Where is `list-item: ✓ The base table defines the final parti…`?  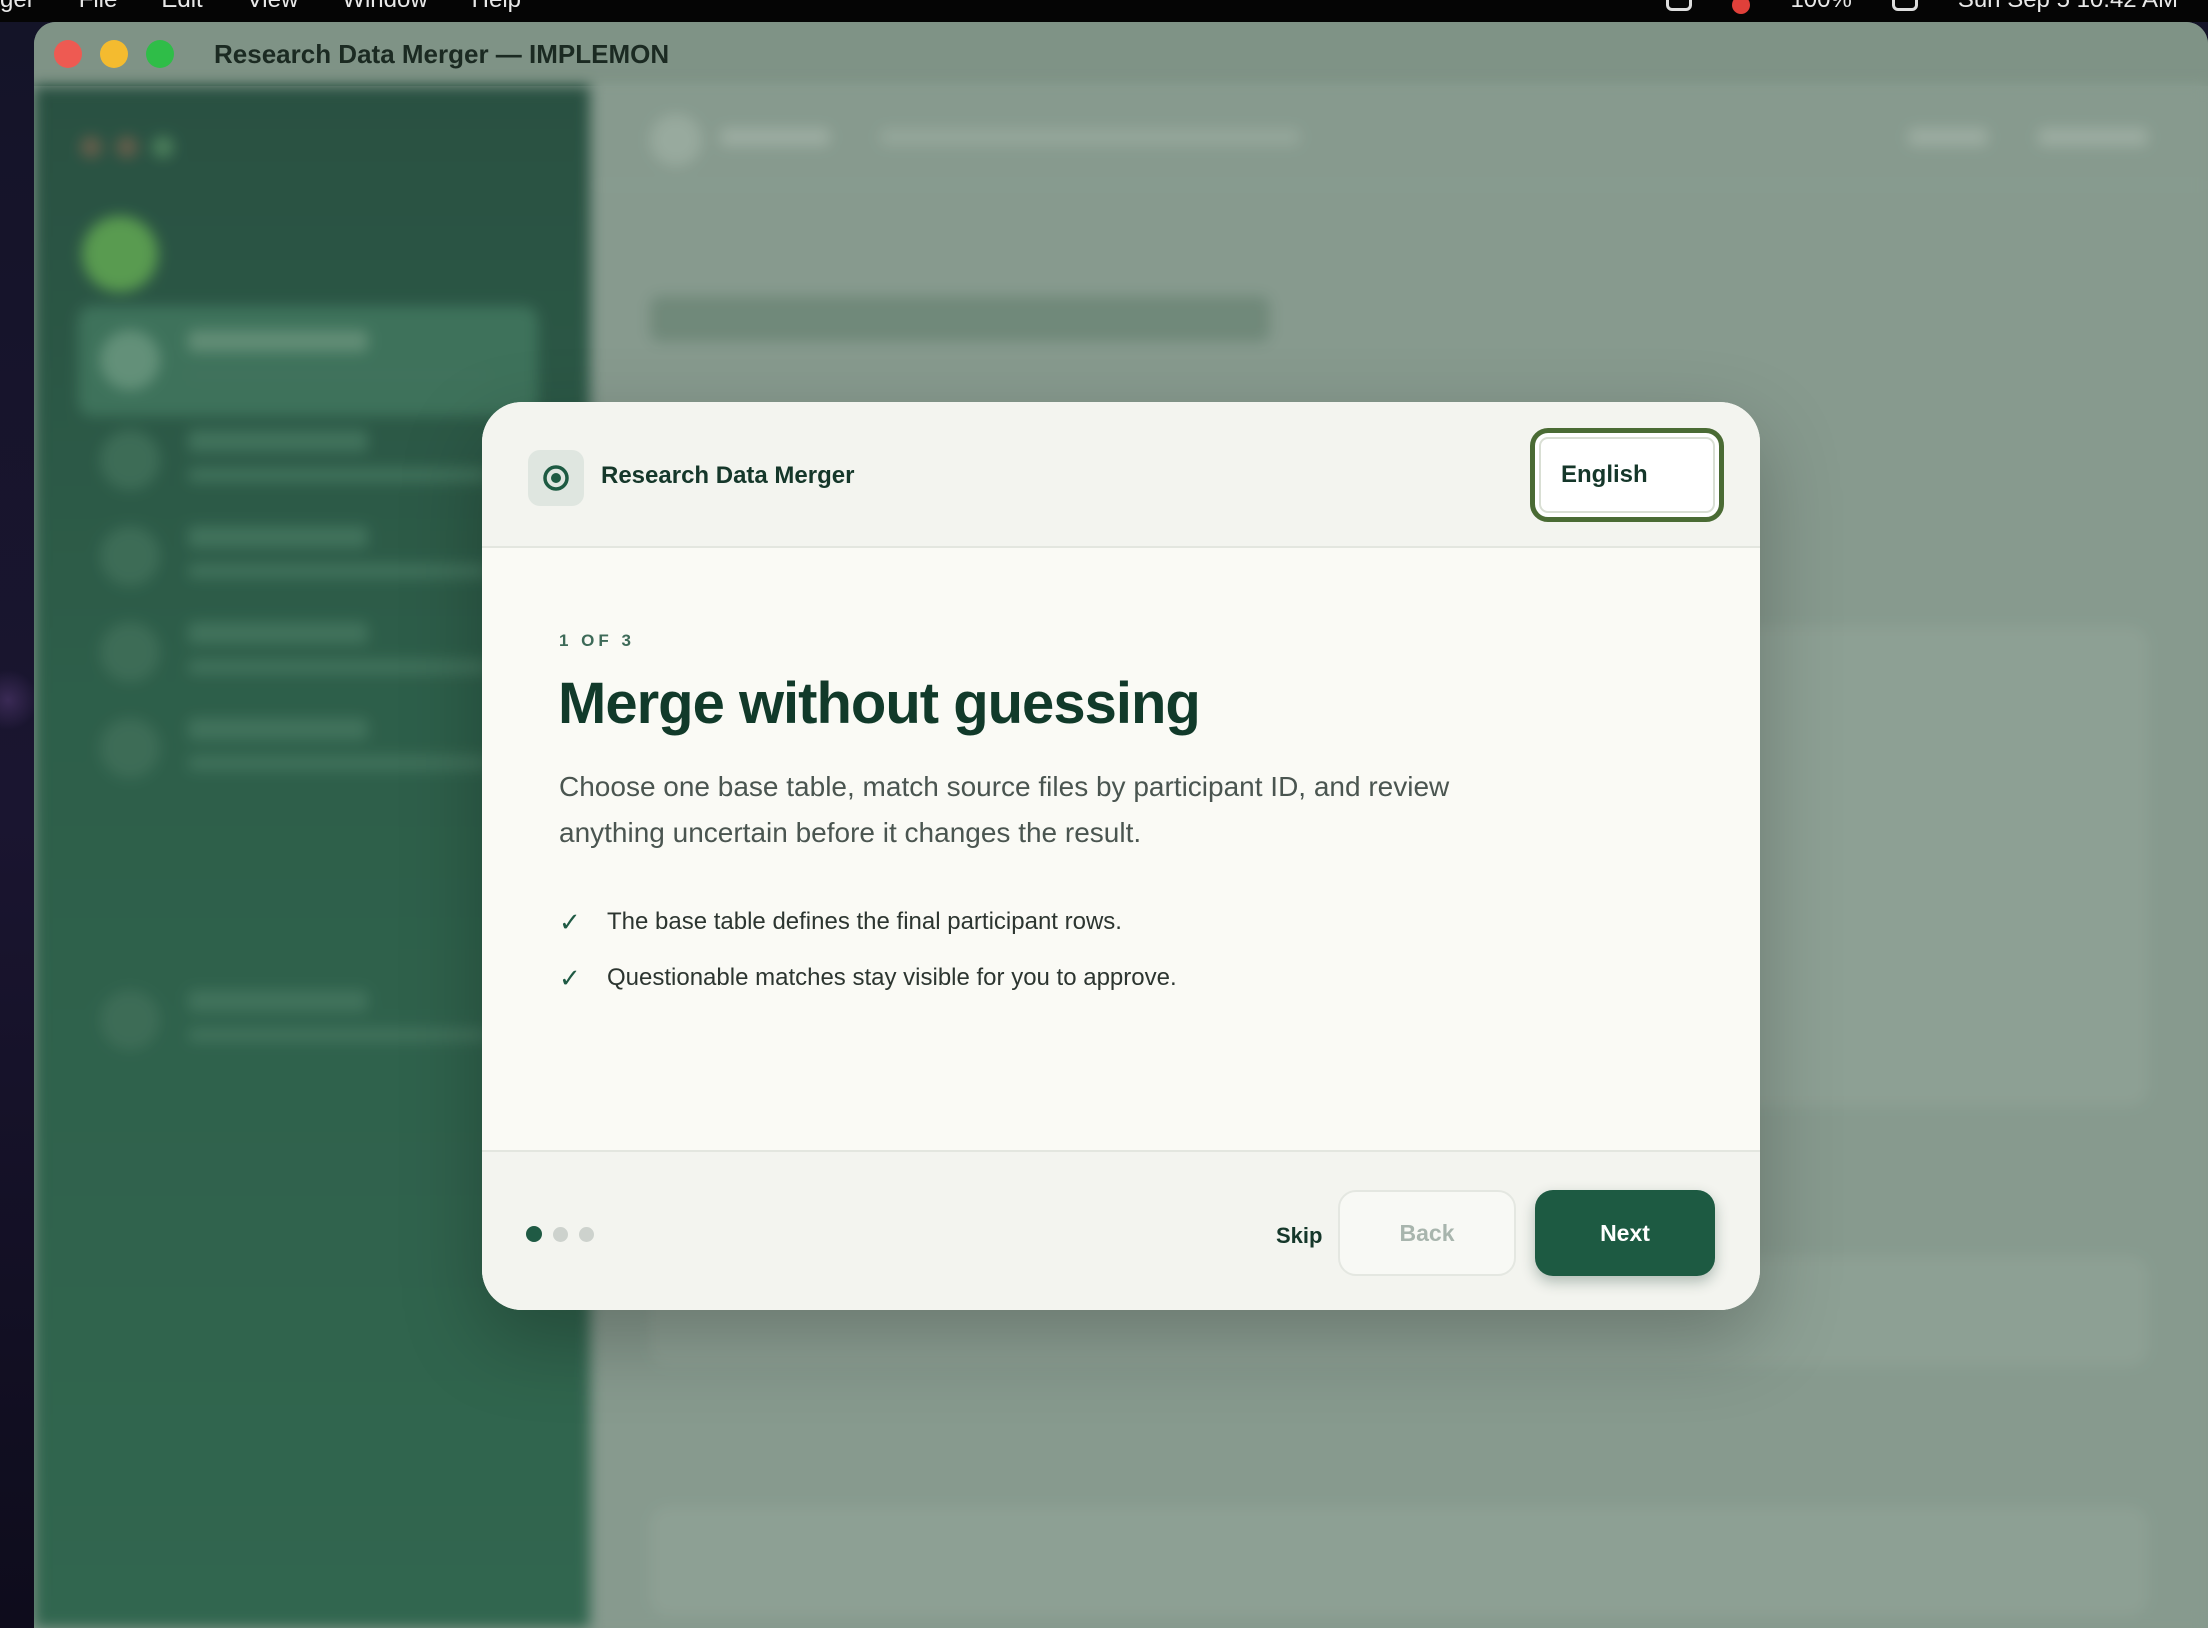 list-item: ✓ The base table defines the final parti… is located at coordinates (868, 922).